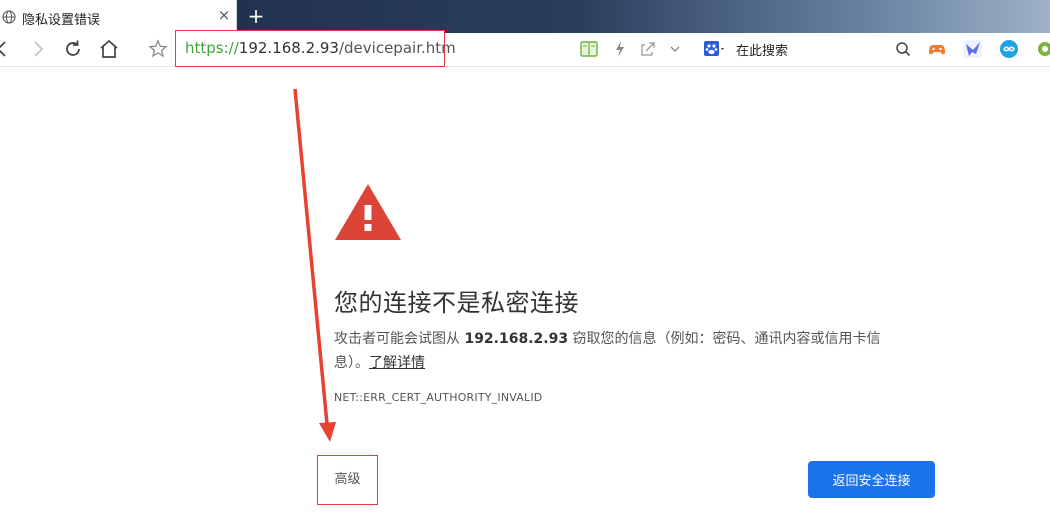  I want to click on reload-icon, so click(73, 49).